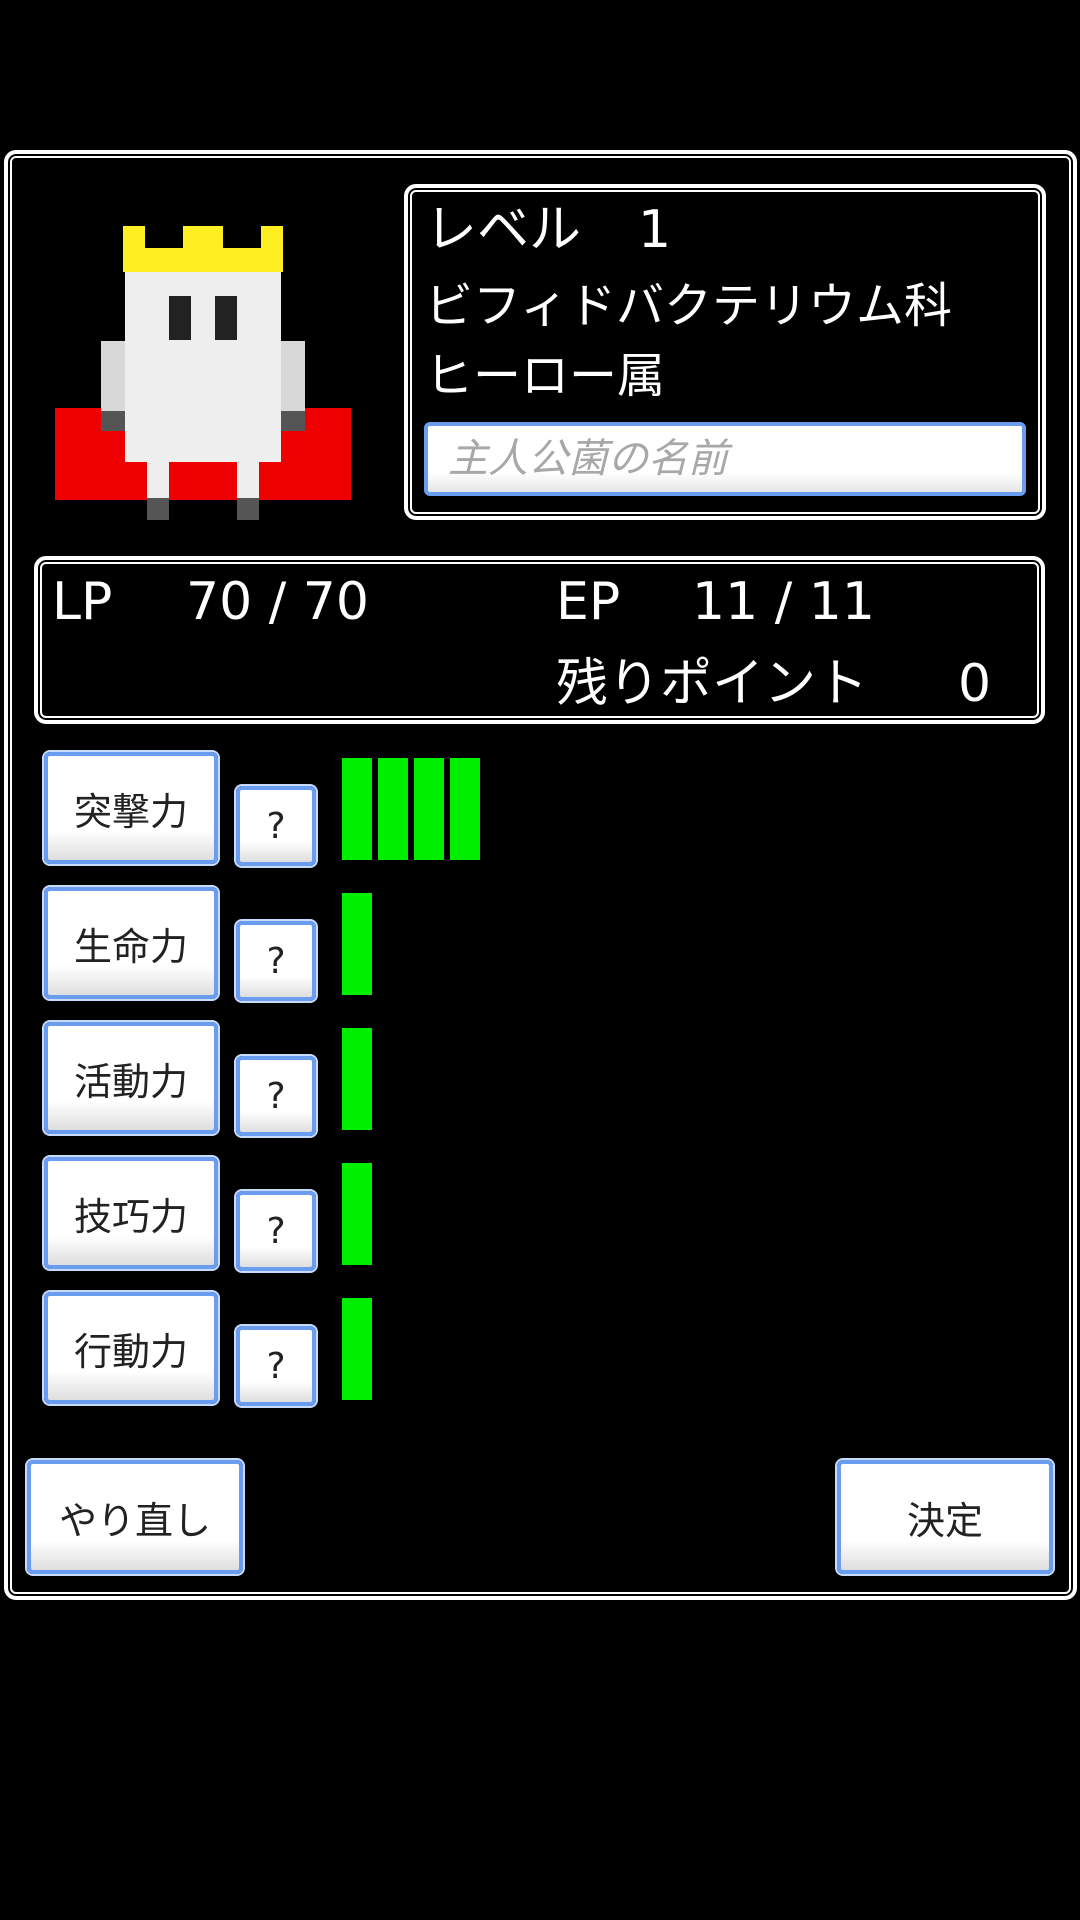  What do you see at coordinates (276, 1231) in the screenshot?
I see `help-button-skill: ?` at bounding box center [276, 1231].